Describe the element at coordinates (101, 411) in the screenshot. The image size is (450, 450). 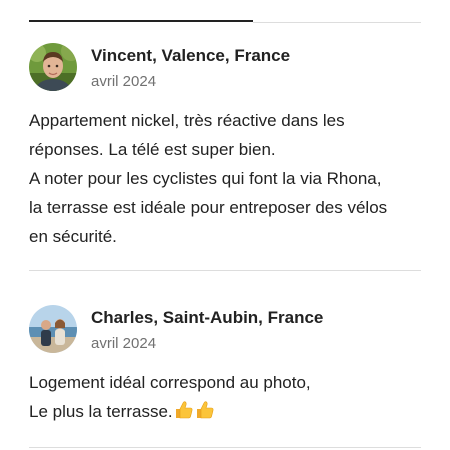
I see `review-text-line: Le plus la terrasse.` at that location.